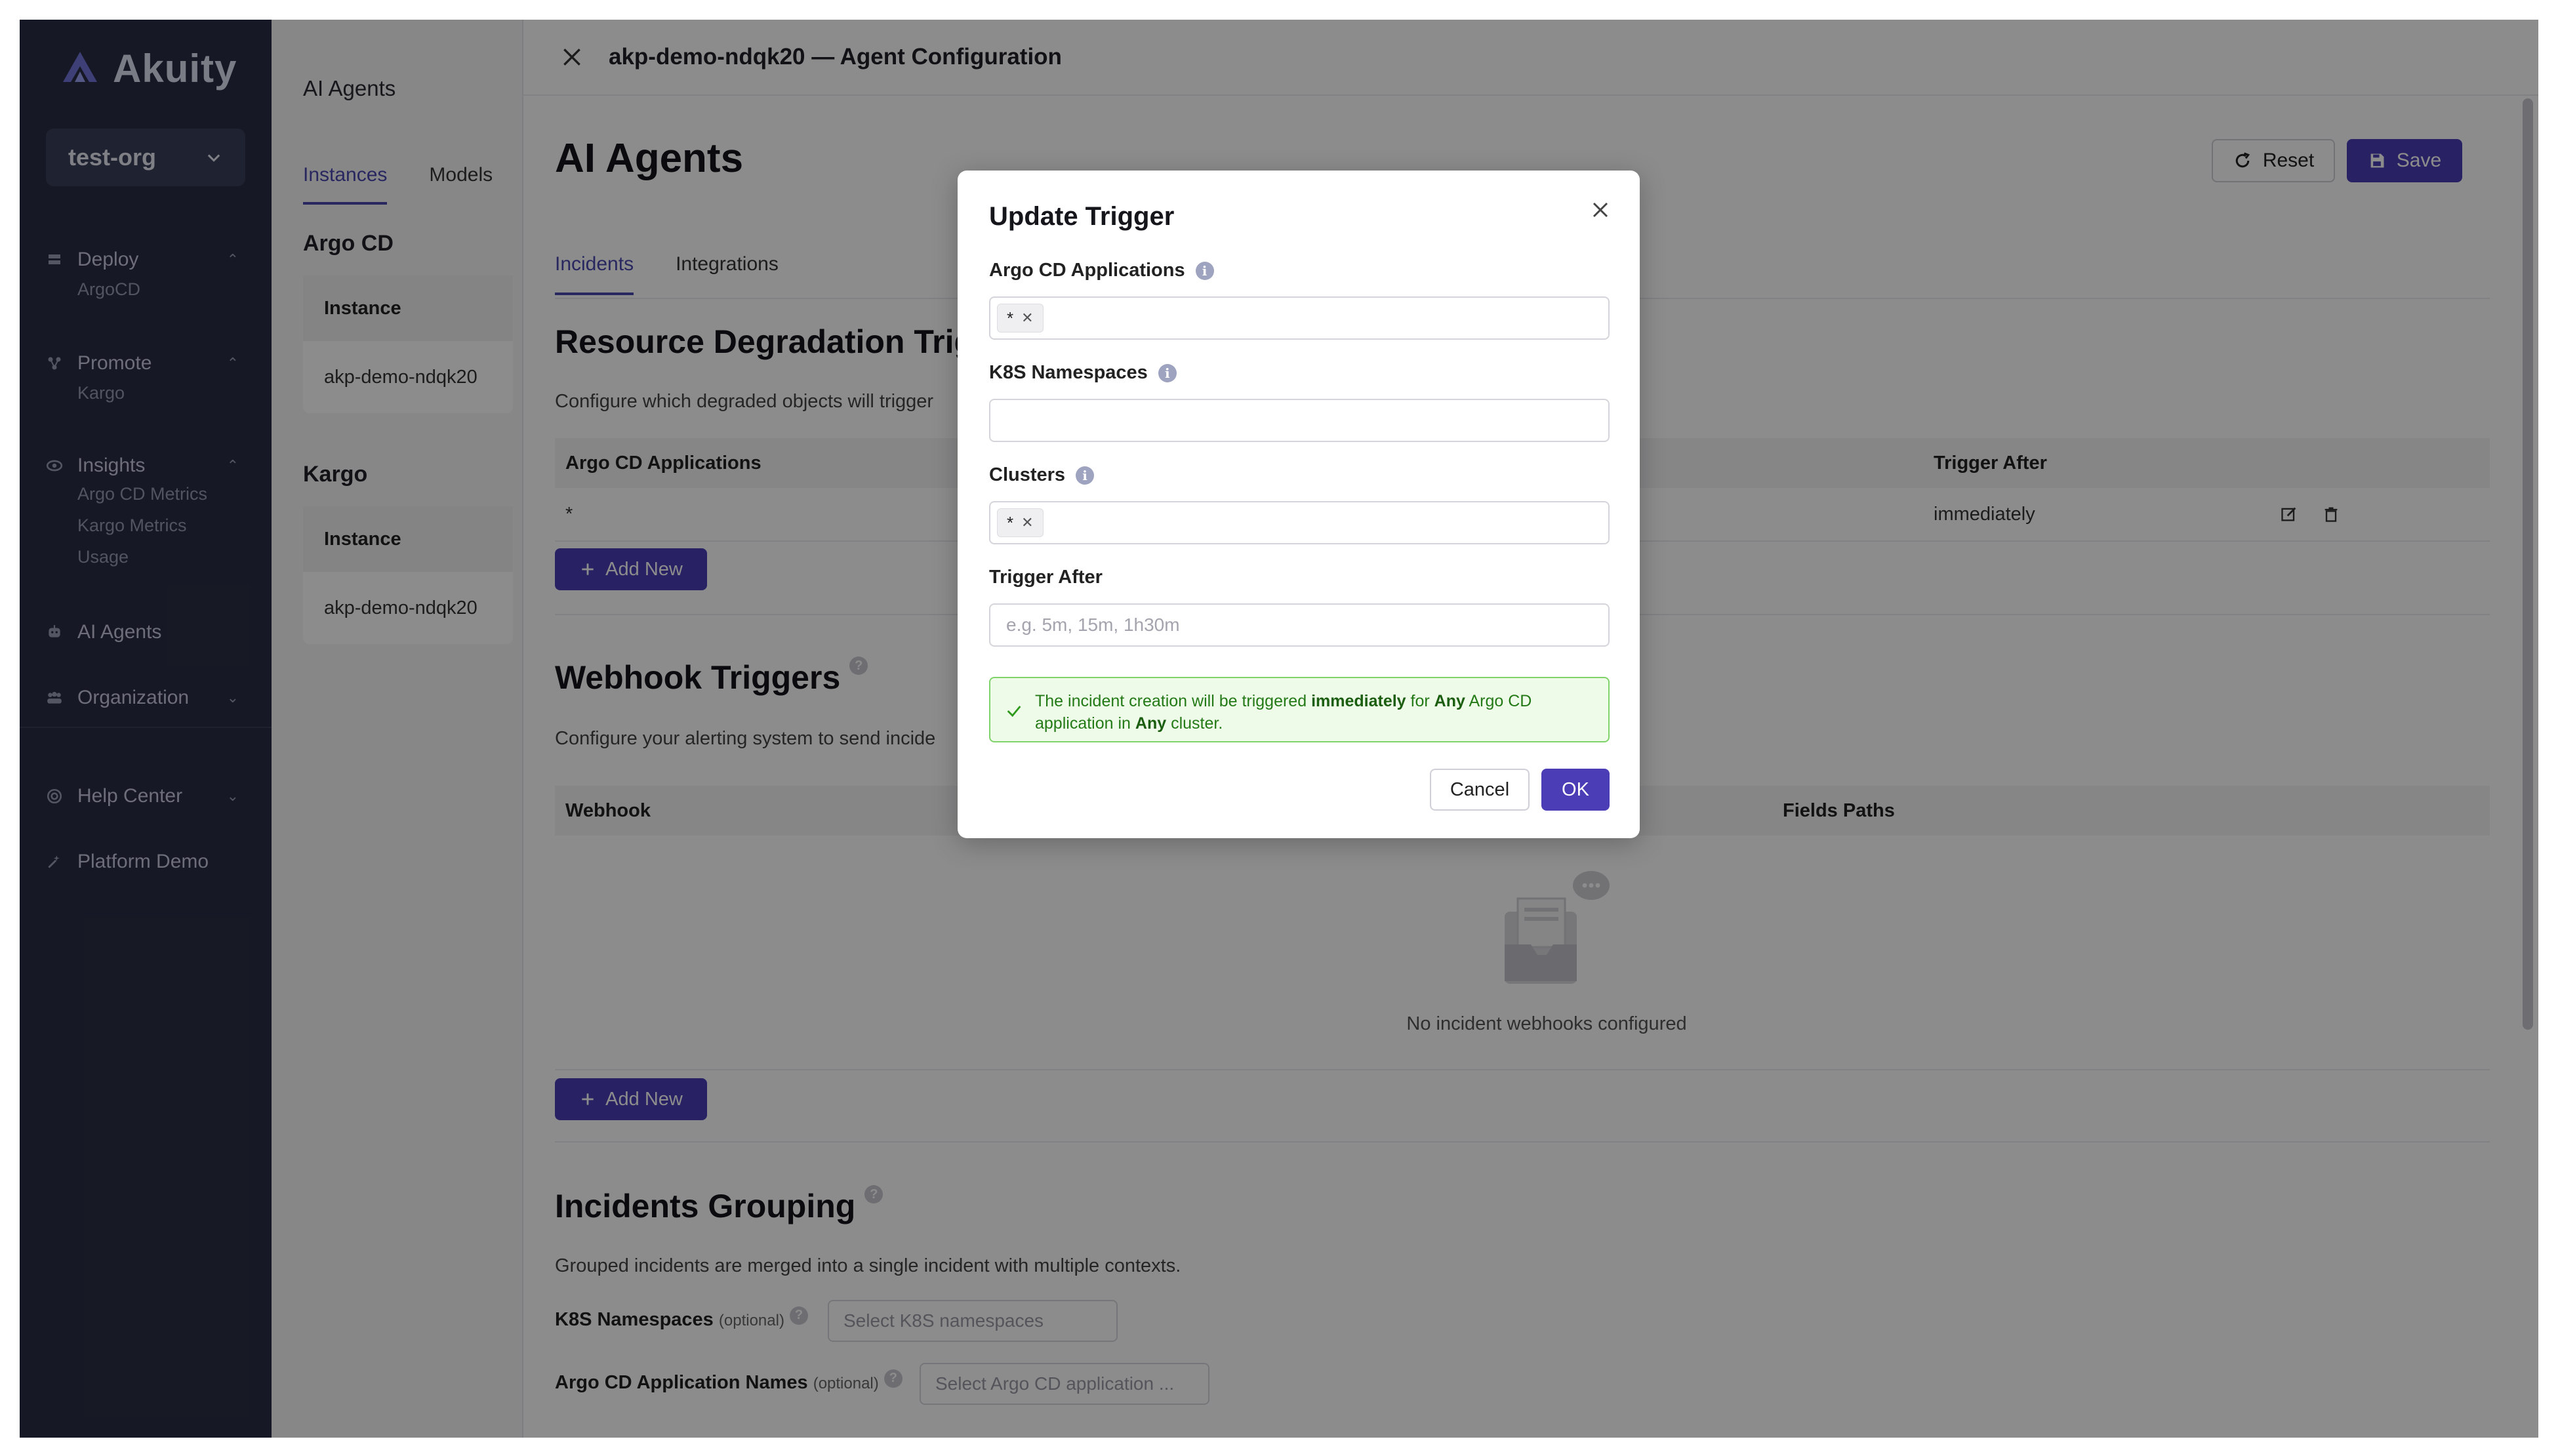 The width and height of the screenshot is (2558, 1456). Describe the element at coordinates (1575, 790) in the screenshot. I see `ok-button: OK` at that location.